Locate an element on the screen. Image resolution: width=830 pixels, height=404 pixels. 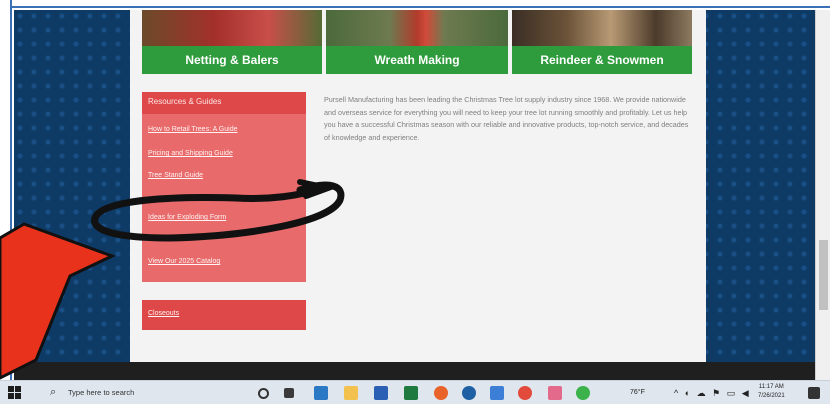
clock-time: 11:17 AM is located at coordinates (771, 387).